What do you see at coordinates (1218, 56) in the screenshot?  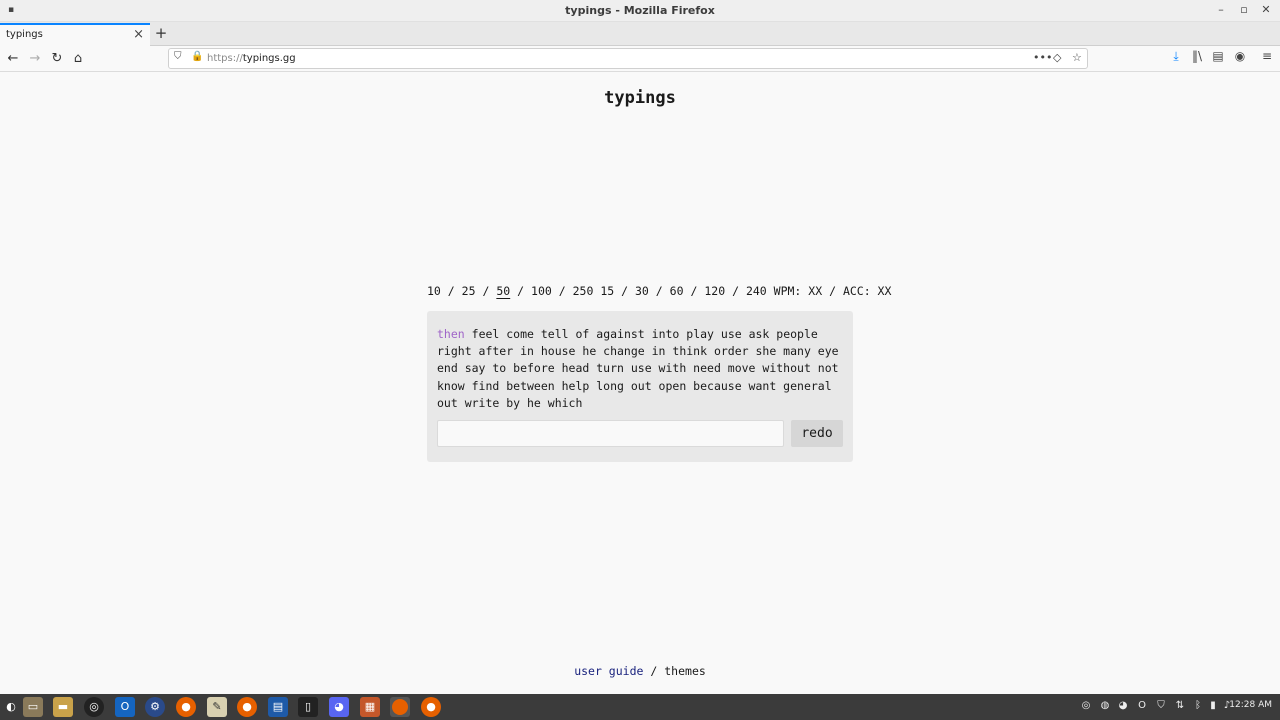 I see `sidebar-icon: ▤` at bounding box center [1218, 56].